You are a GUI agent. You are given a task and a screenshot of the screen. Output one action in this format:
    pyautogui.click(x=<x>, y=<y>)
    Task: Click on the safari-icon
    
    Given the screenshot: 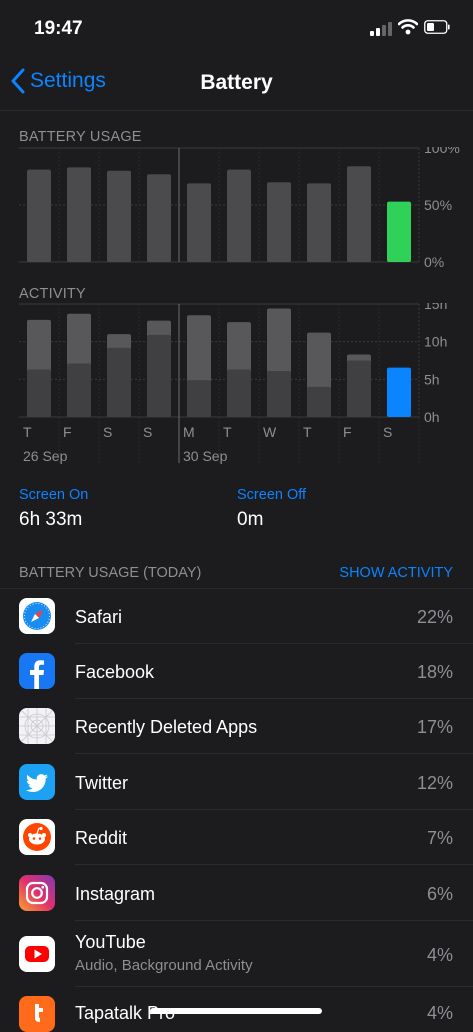 What is the action you would take?
    pyautogui.click(x=37, y=616)
    